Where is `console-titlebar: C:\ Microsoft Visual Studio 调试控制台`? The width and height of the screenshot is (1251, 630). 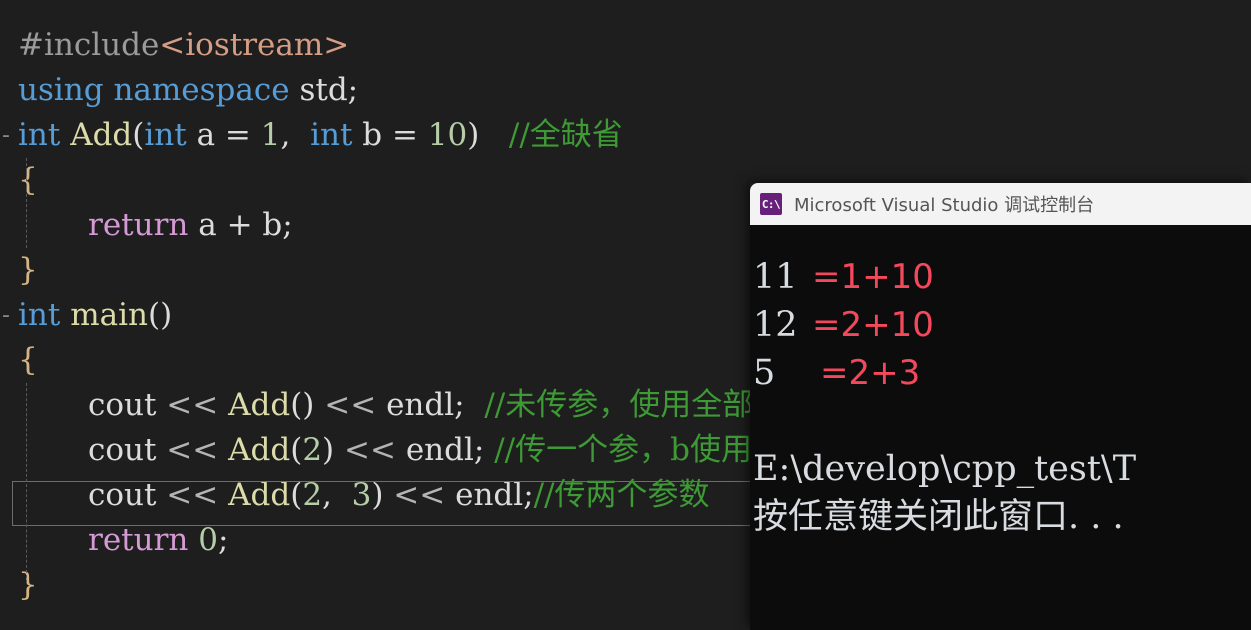 console-titlebar: C:\ Microsoft Visual Studio 调试控制台 is located at coordinates (1000, 204).